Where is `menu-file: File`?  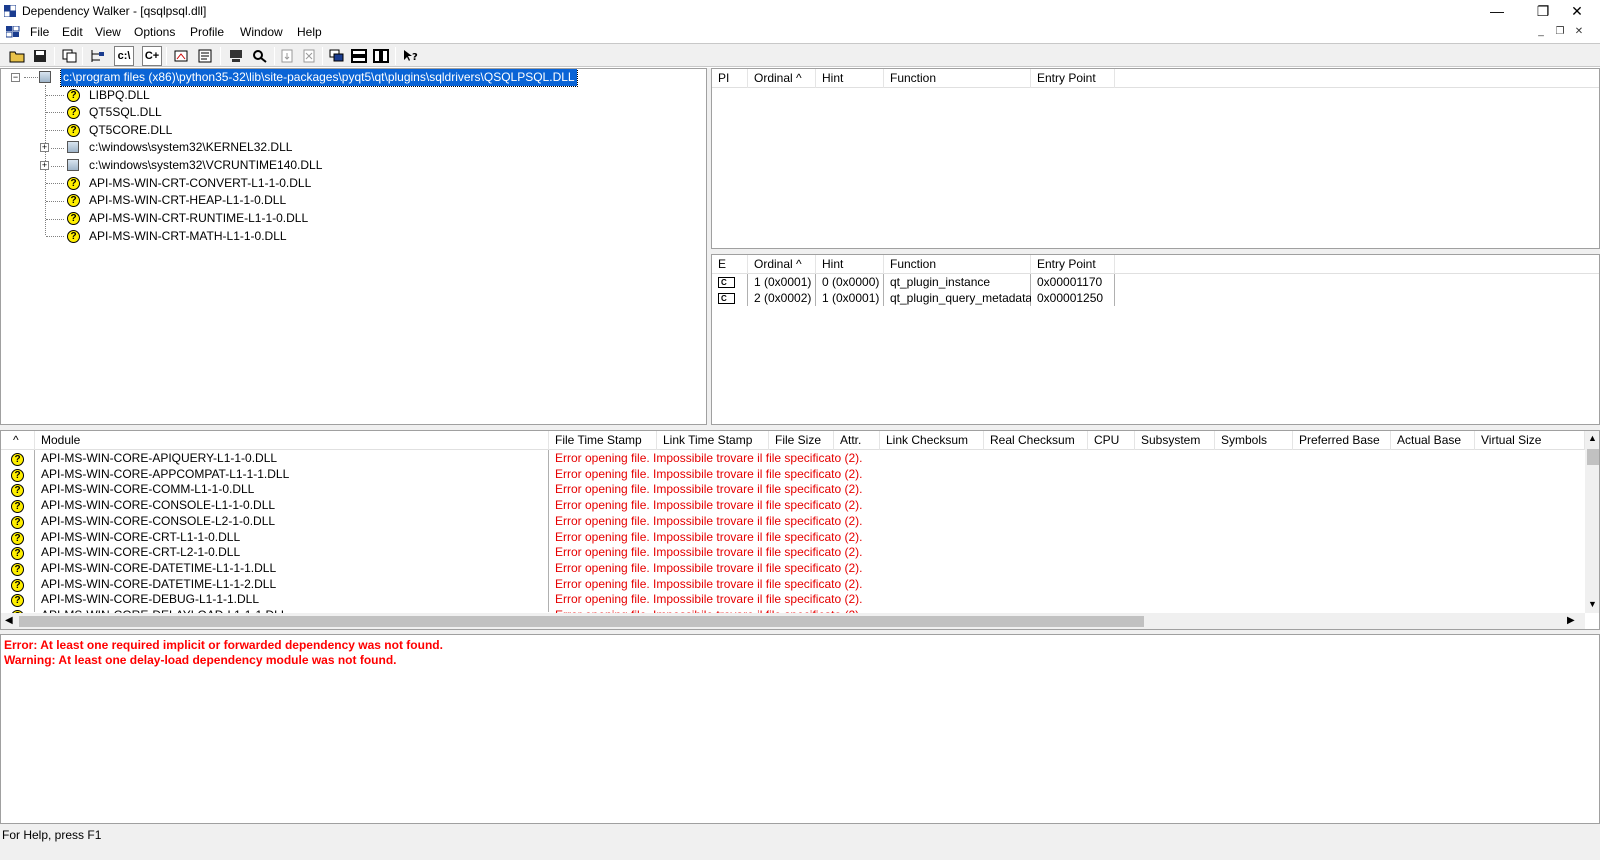 menu-file: File is located at coordinates (39, 32).